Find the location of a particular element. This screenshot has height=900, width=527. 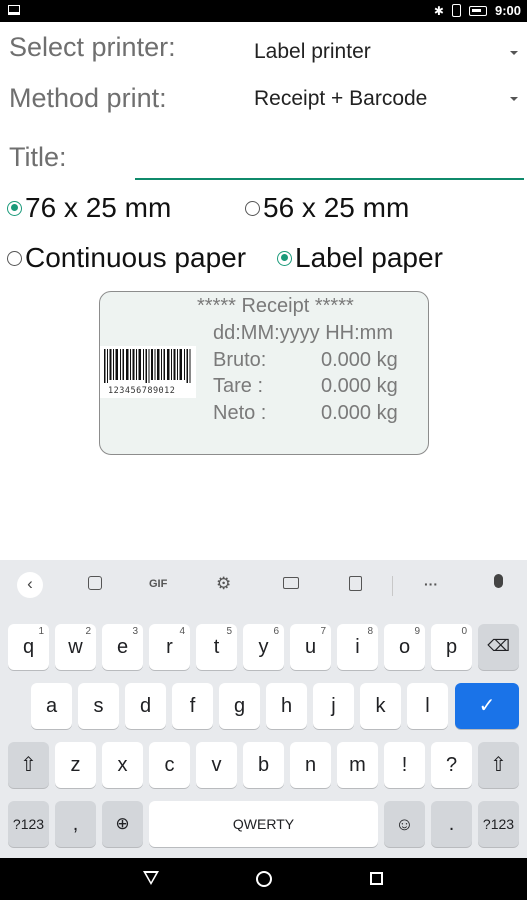

key-v: v is located at coordinates (216, 765).